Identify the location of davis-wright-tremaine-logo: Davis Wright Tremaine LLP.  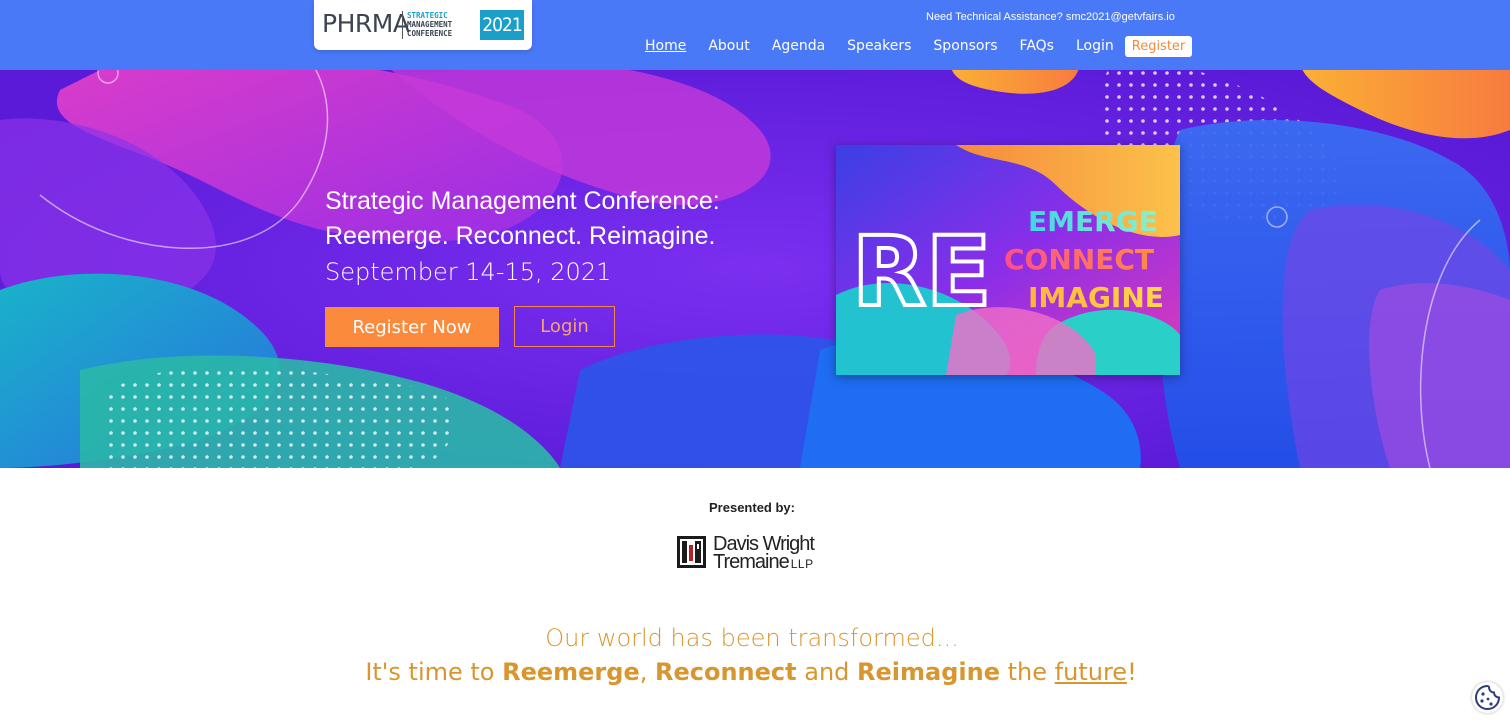
(757, 554).